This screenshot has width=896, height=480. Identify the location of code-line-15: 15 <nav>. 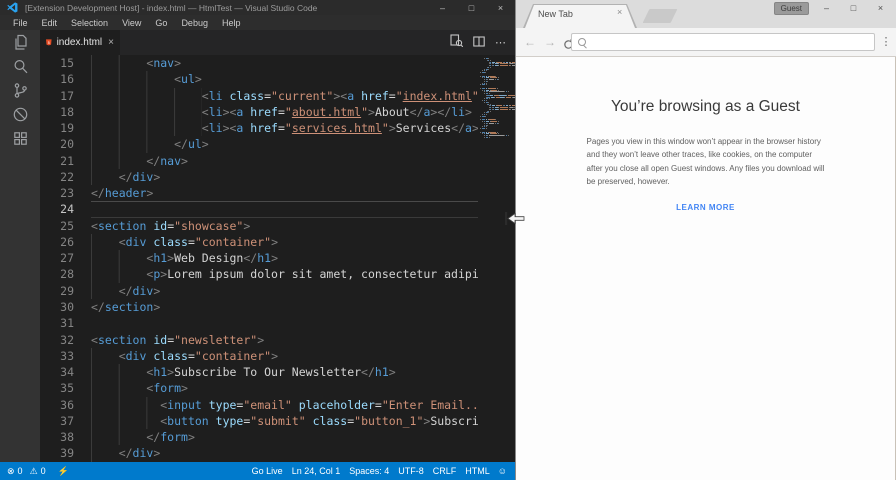
(277, 63).